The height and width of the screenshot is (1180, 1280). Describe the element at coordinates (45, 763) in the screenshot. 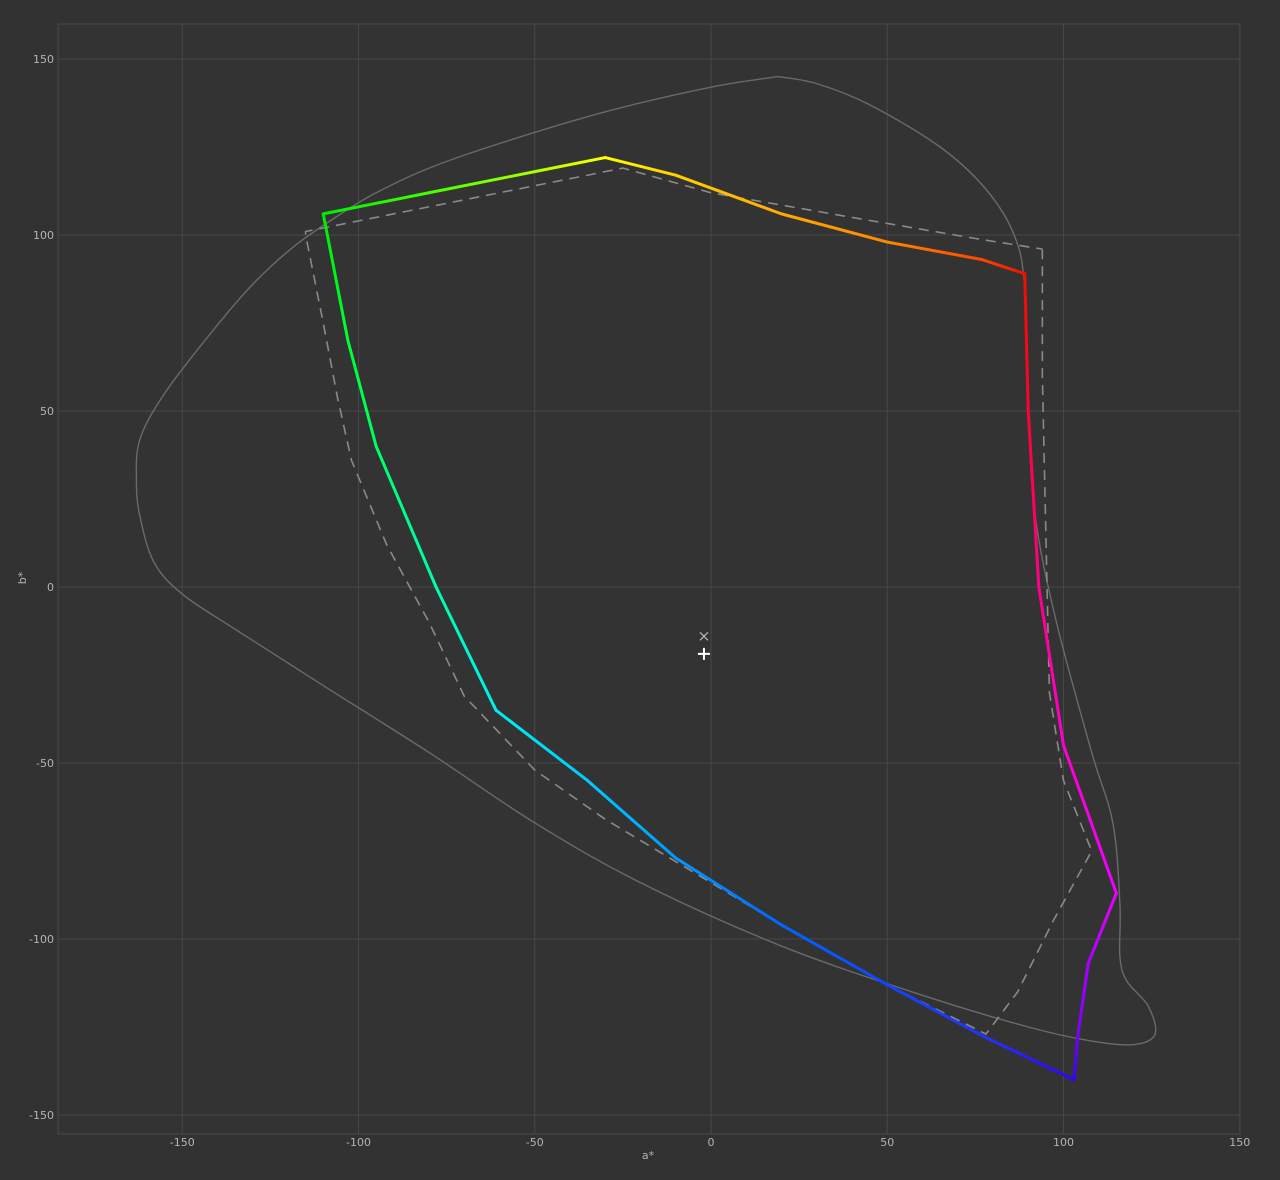

I see `y-tick-label: -50` at that location.